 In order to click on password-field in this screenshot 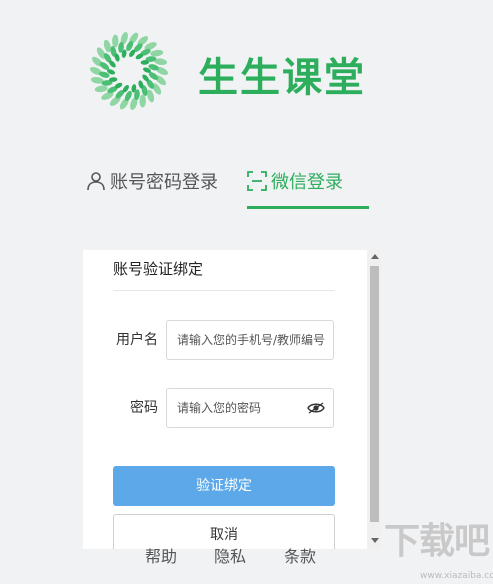, I will do `click(250, 408)`.